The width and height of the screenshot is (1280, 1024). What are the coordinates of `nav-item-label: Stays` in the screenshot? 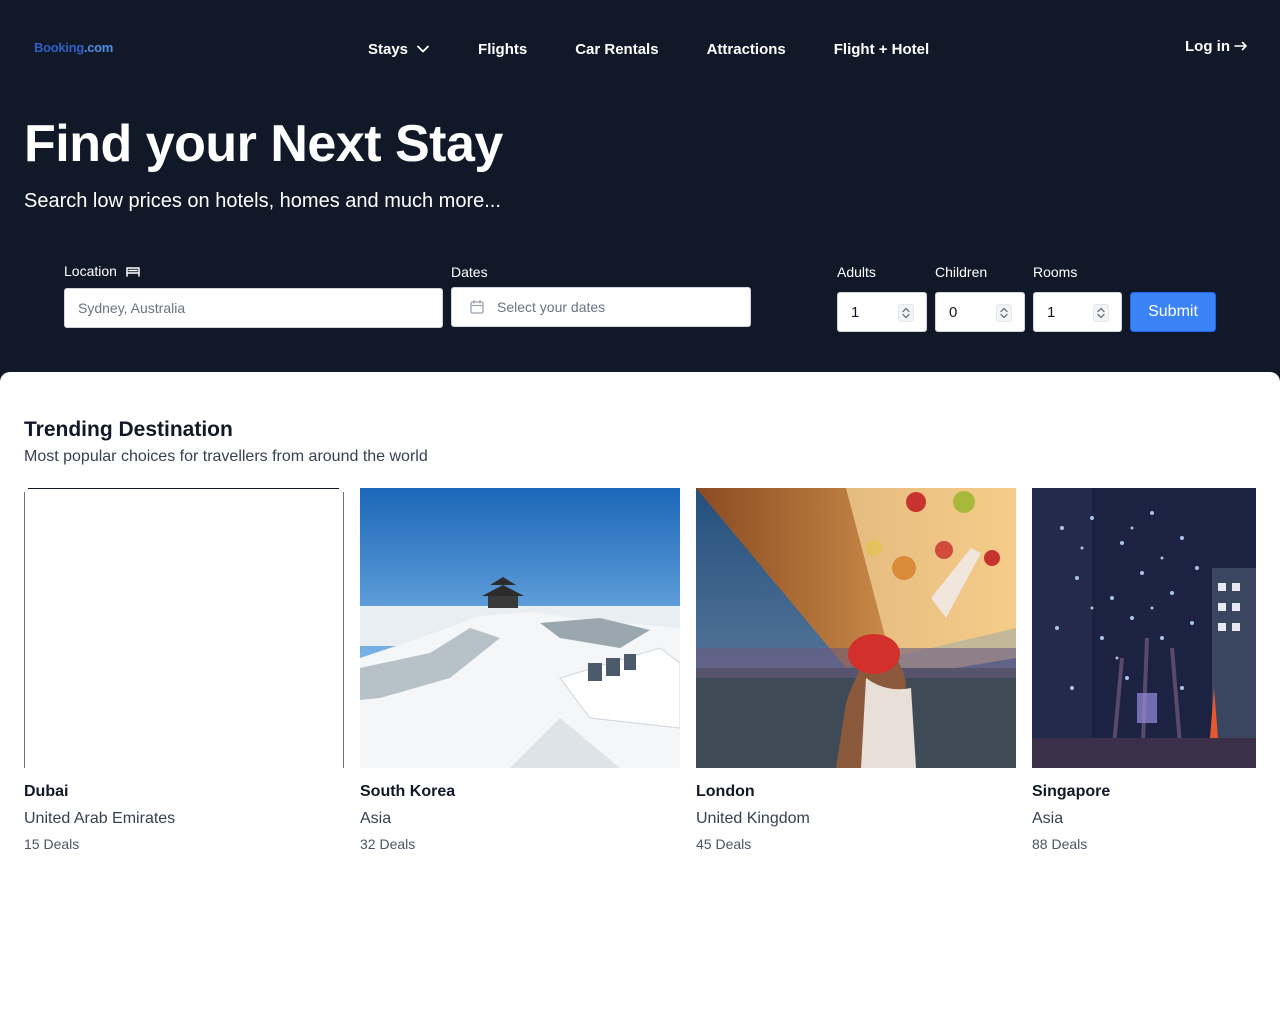 It's located at (388, 49).